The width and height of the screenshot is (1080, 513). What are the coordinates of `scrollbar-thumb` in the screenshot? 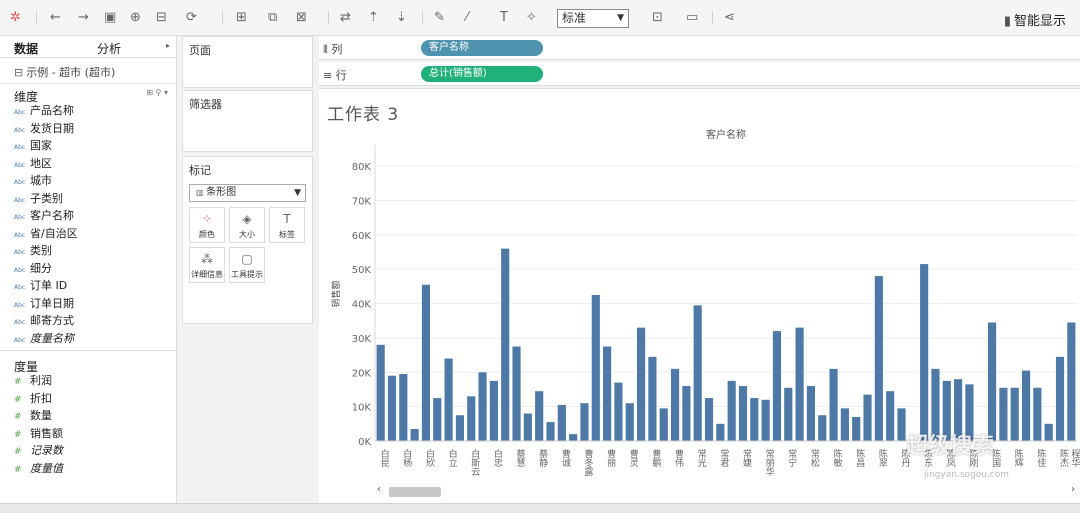 It's located at (415, 492).